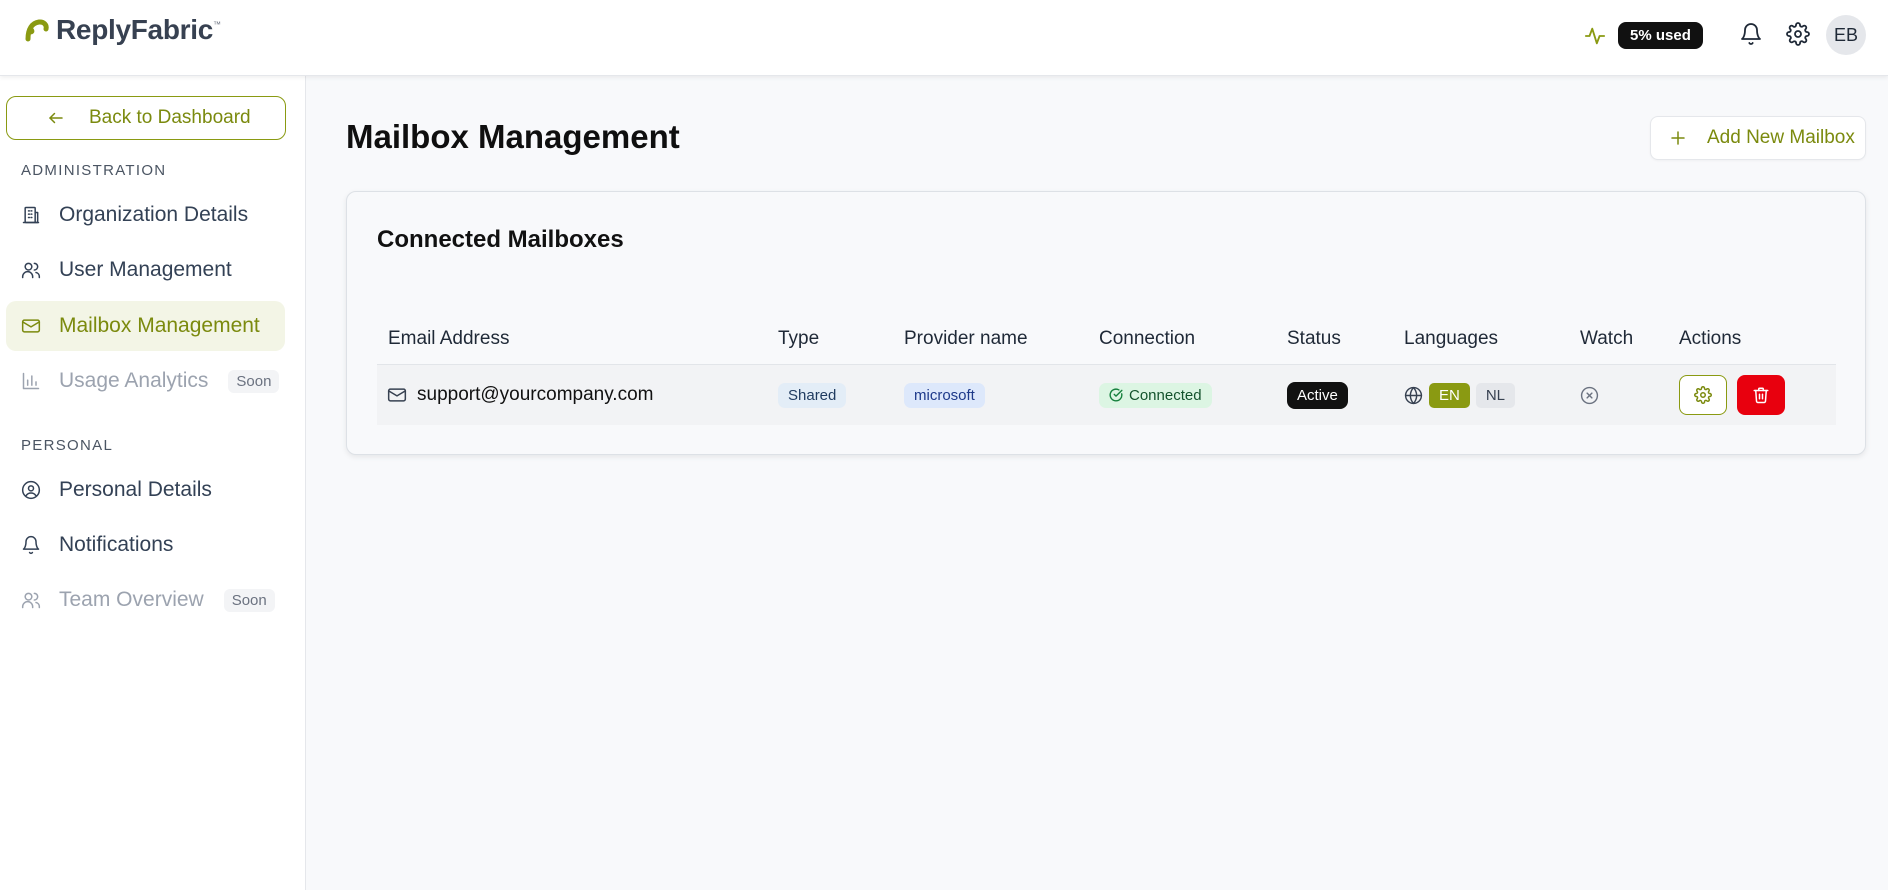  I want to click on sidebar-item-label: Organization Details, so click(154, 214).